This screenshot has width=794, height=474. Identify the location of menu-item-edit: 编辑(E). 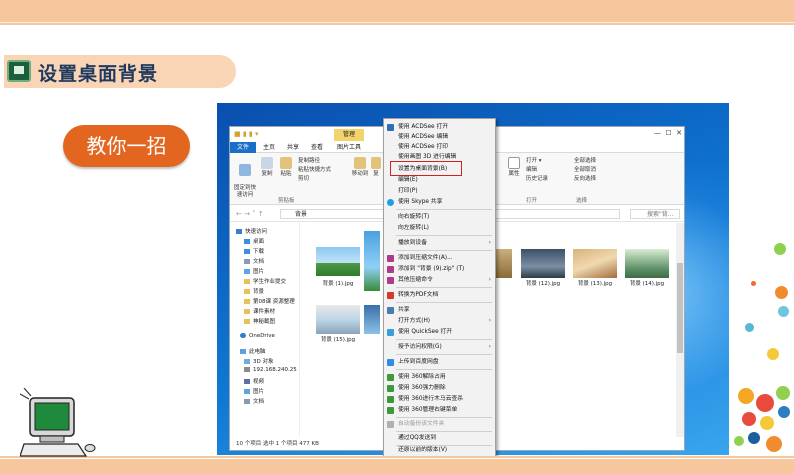
(439, 180).